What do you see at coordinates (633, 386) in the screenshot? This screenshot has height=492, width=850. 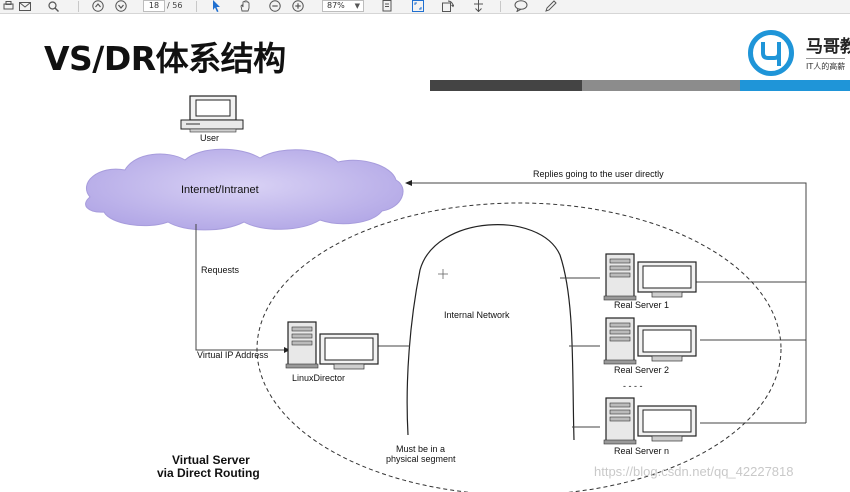 I see `servers-ellipsis: - - - -` at bounding box center [633, 386].